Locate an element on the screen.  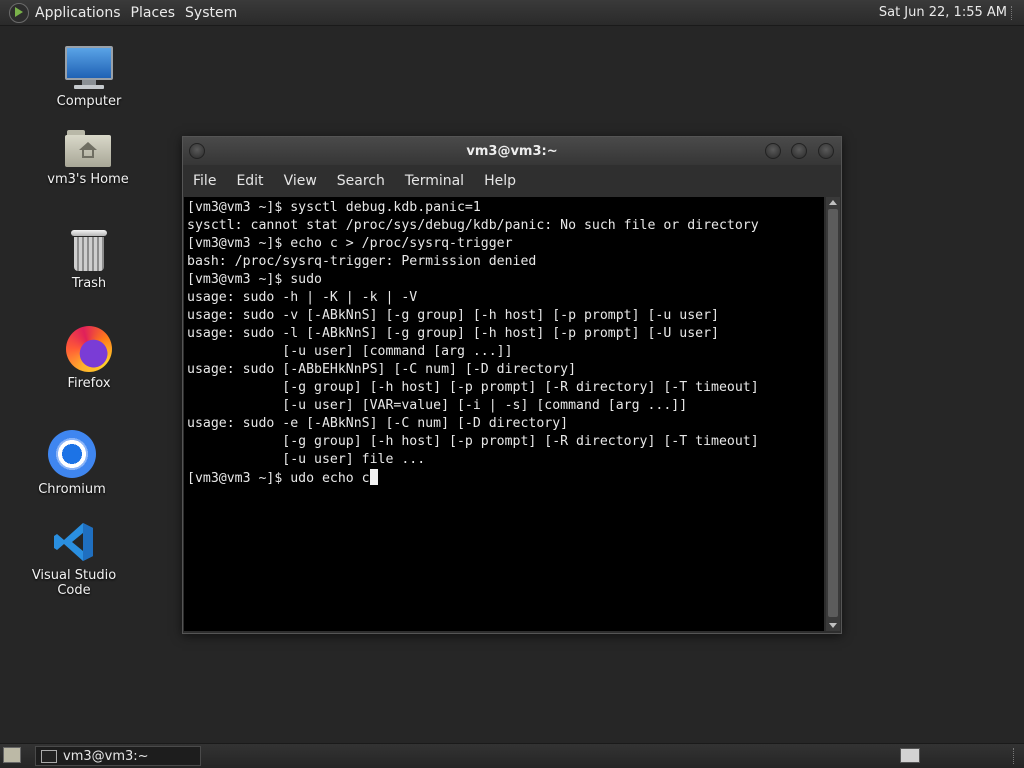
desktop-icon-computer: Computer is located at coordinates (89, 77).